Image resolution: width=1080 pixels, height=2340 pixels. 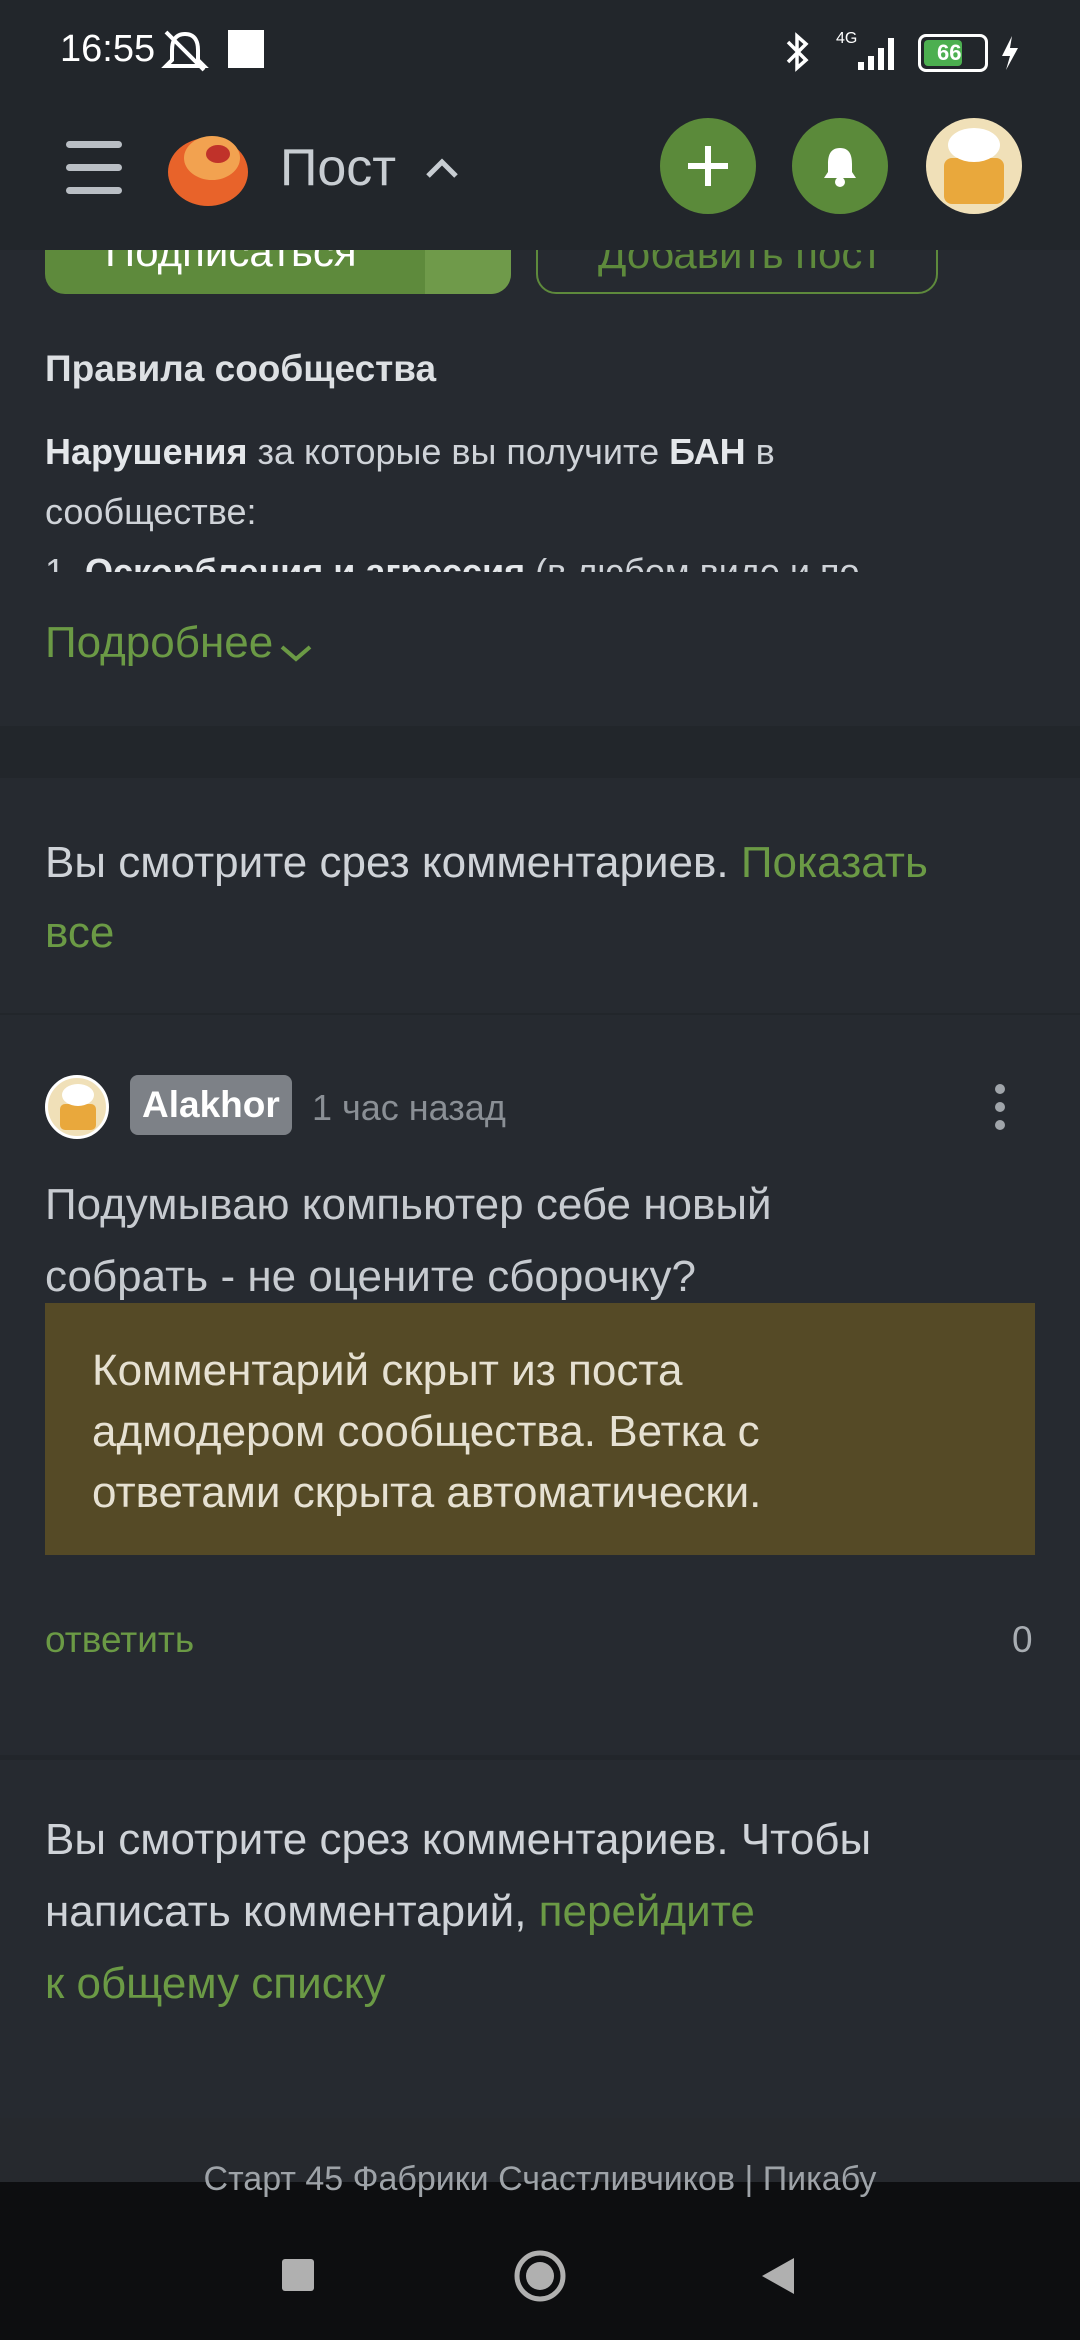 What do you see at coordinates (1010, 53) in the screenshot?
I see `charging-icon` at bounding box center [1010, 53].